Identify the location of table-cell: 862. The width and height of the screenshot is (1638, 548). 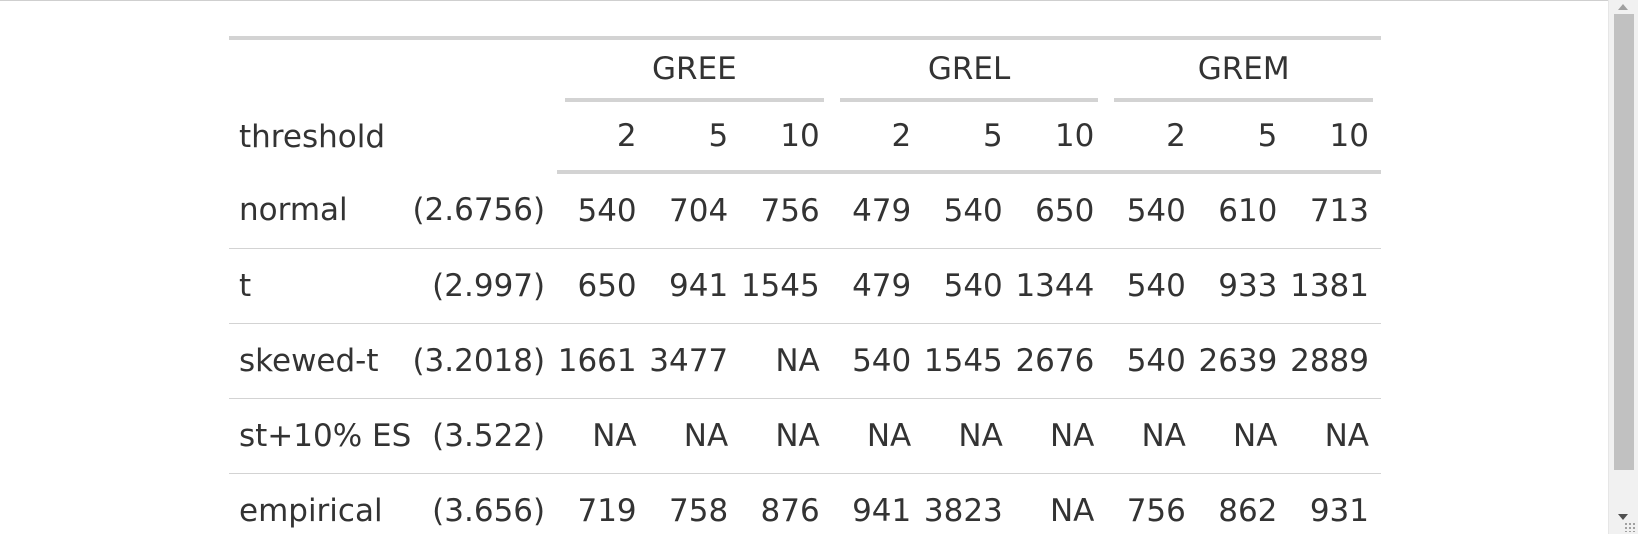
(1244, 511).